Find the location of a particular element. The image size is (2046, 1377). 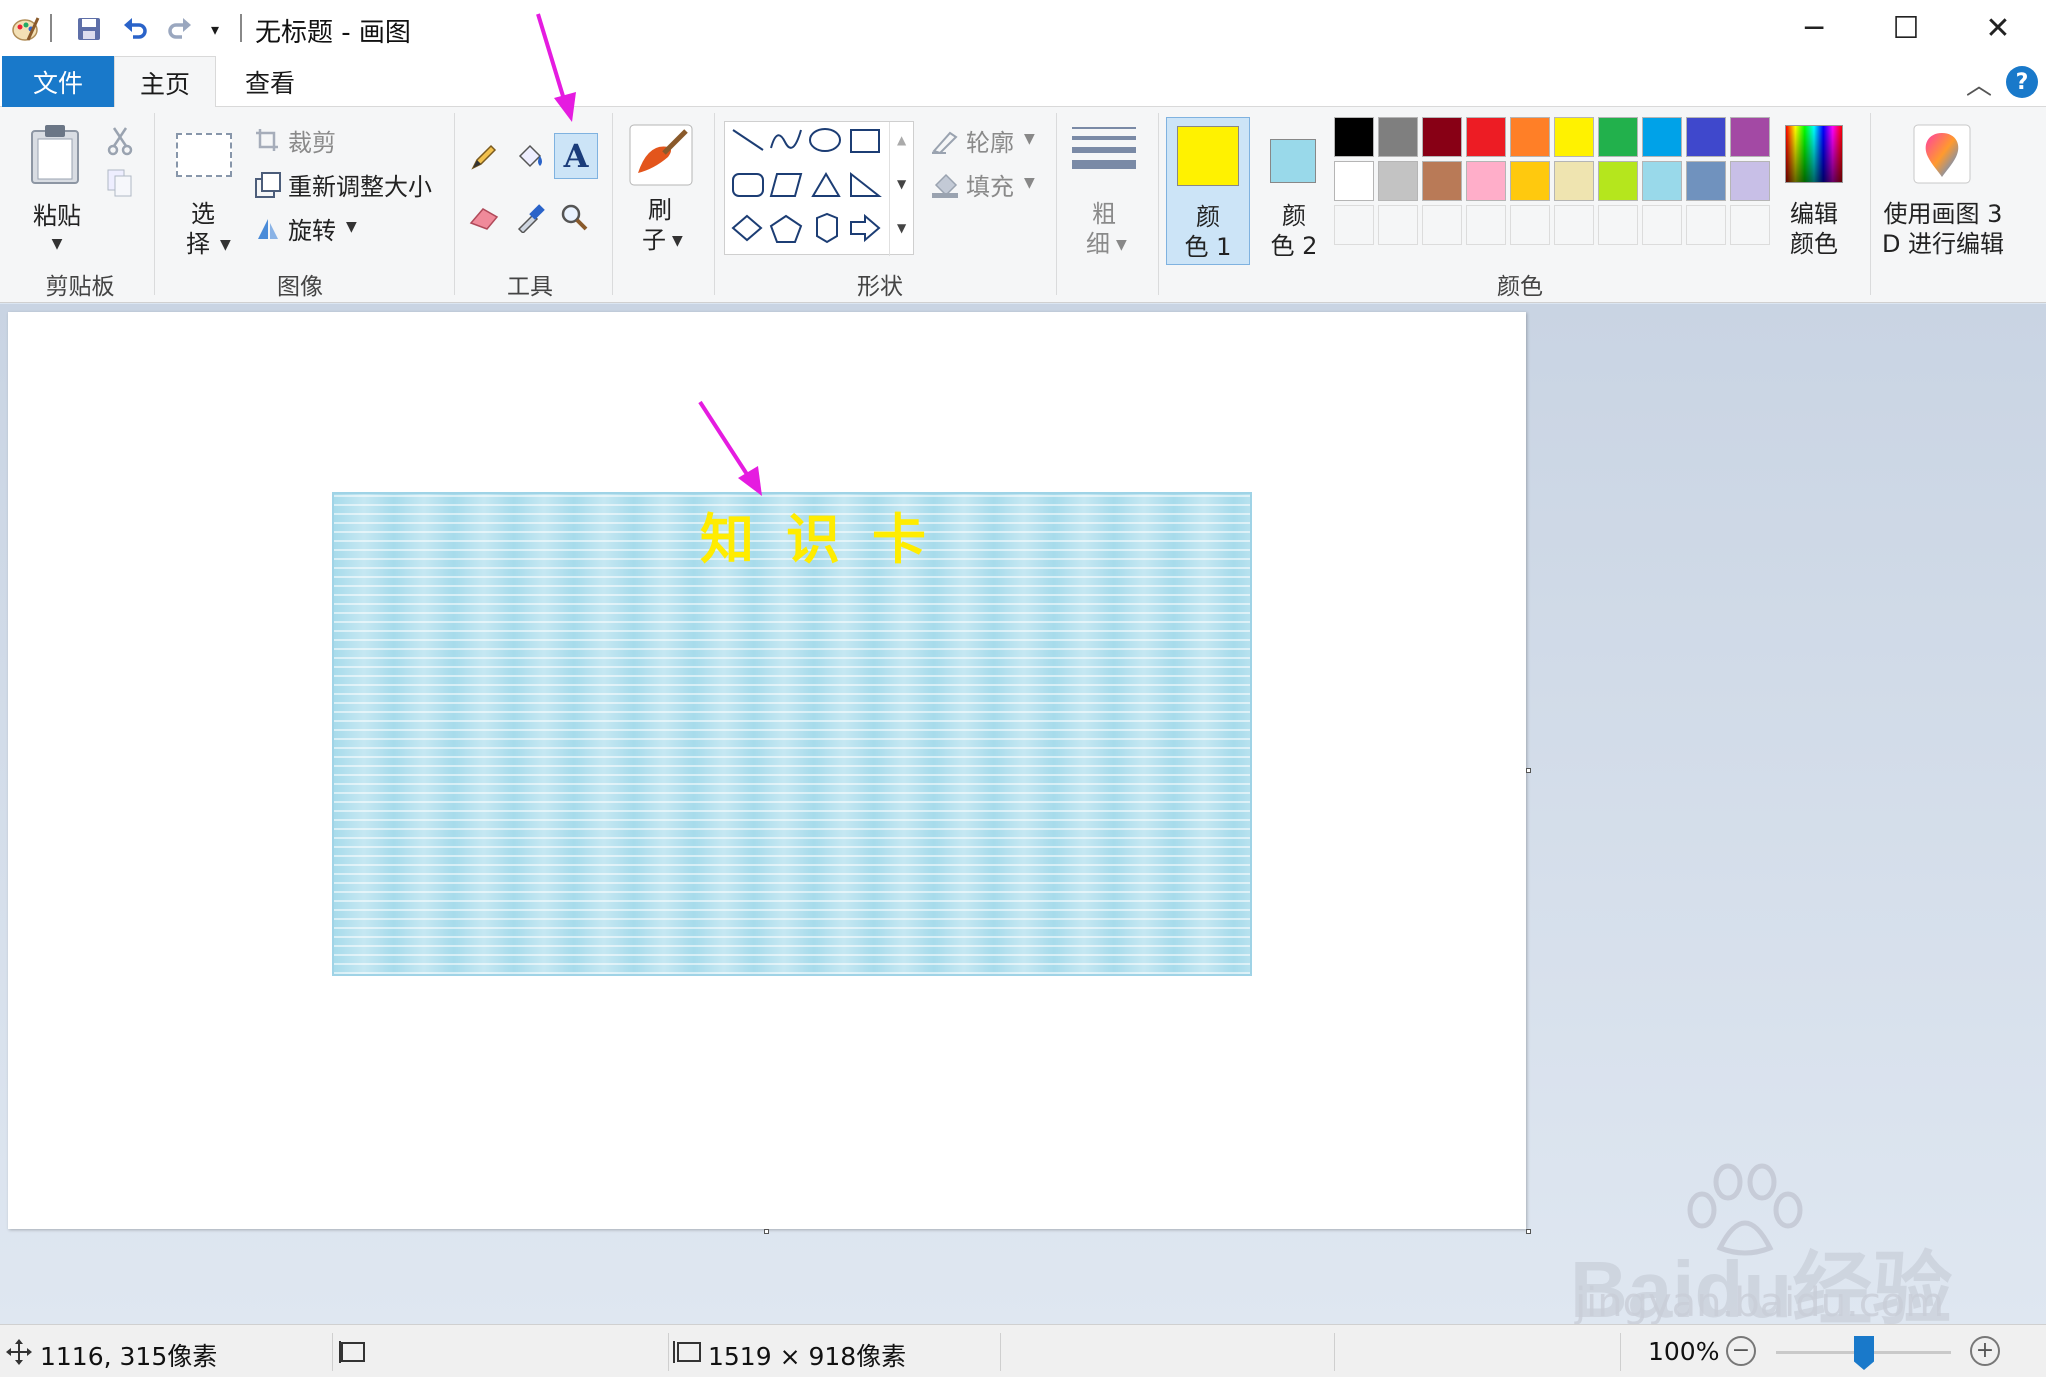

resize-handle-right is located at coordinates (1528, 770).